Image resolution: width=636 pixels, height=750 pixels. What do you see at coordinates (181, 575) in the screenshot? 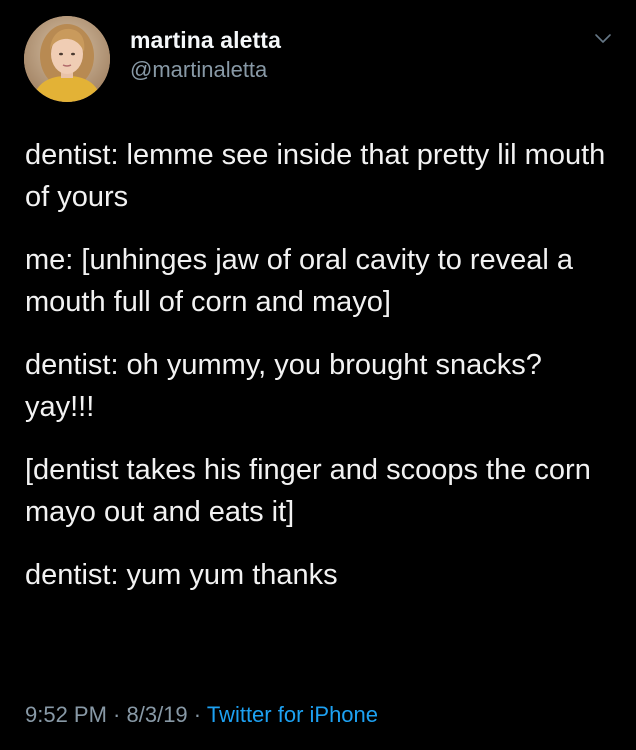
I see `tweet-paragraph: dentist: yum yum thanks` at bounding box center [181, 575].